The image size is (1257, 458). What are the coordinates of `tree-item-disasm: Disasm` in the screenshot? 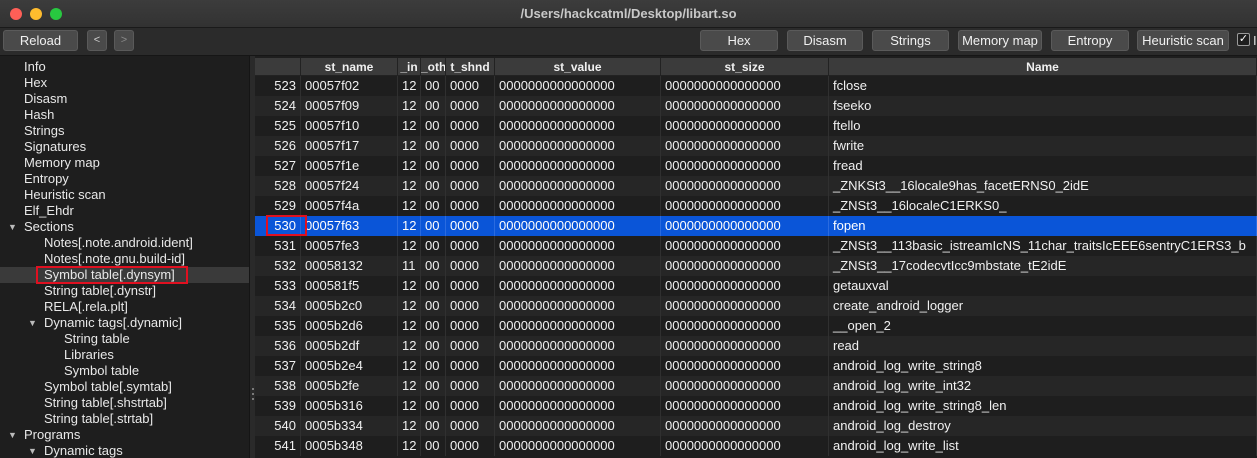 It's located at (45, 99).